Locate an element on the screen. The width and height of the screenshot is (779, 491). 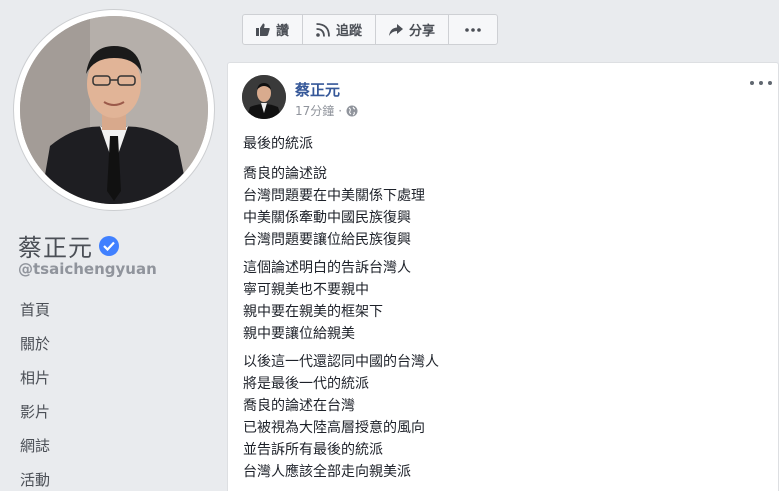
post-line: 這個論述明白的告訴台灣人 is located at coordinates (327, 268).